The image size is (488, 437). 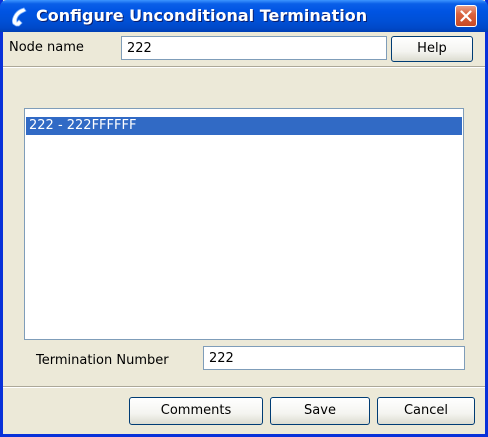 I want to click on close-button, so click(x=466, y=16).